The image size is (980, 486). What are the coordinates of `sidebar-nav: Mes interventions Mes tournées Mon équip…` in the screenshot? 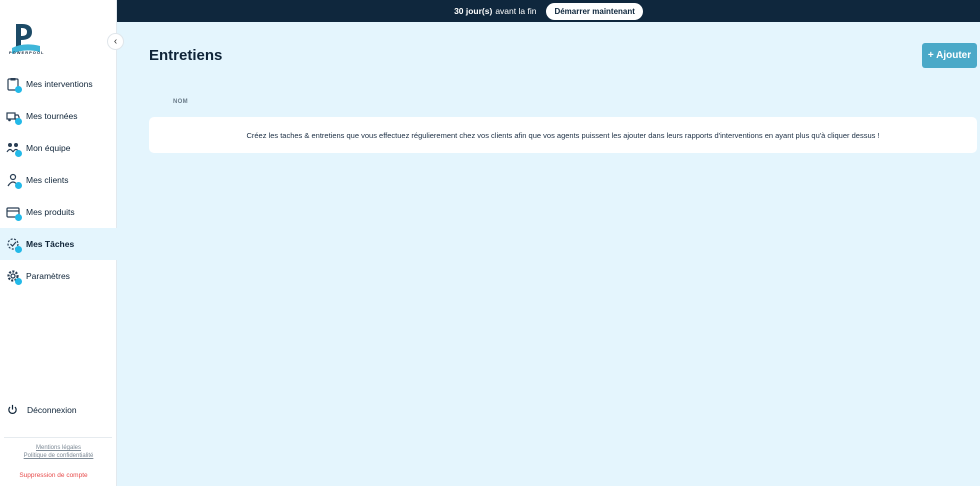 It's located at (58, 180).